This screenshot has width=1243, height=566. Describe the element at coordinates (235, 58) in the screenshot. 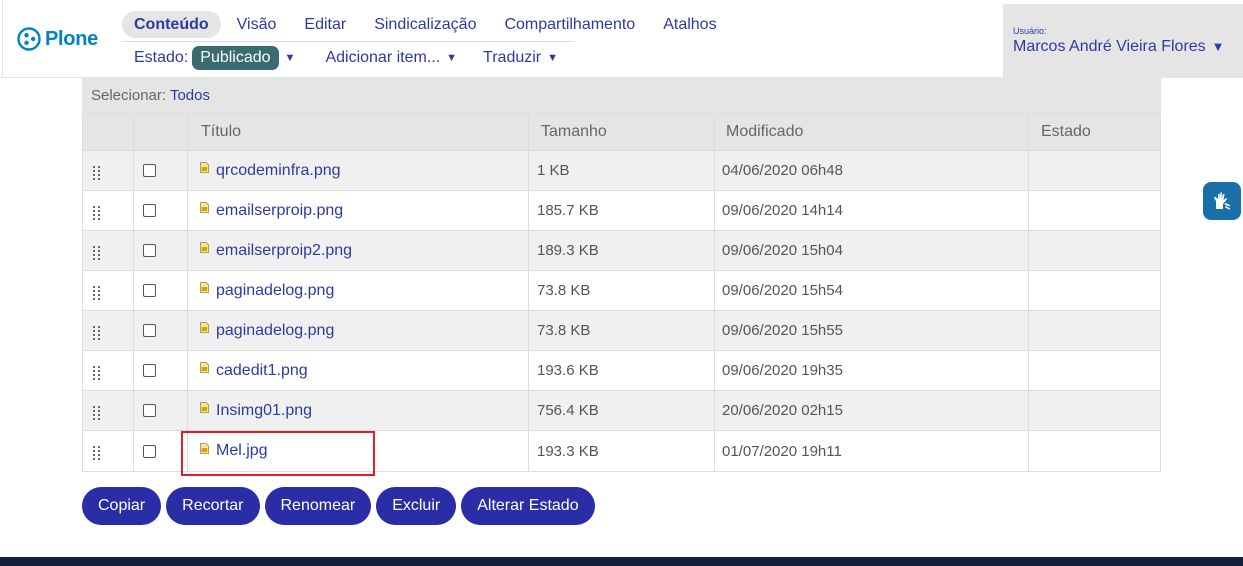

I see `state-dropdown: Publicado` at that location.